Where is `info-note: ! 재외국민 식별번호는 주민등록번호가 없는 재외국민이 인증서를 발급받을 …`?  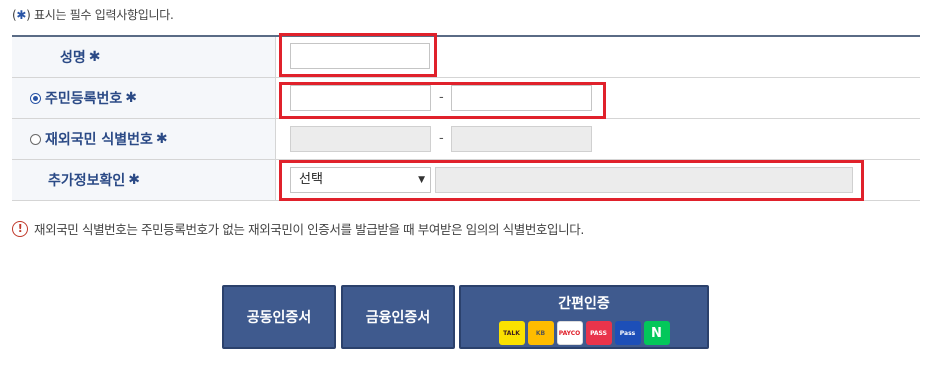
info-note: ! 재외국민 식별번호는 주민등록번호가 없는 재외국민이 인증서를 발급받을 … is located at coordinates (298, 228).